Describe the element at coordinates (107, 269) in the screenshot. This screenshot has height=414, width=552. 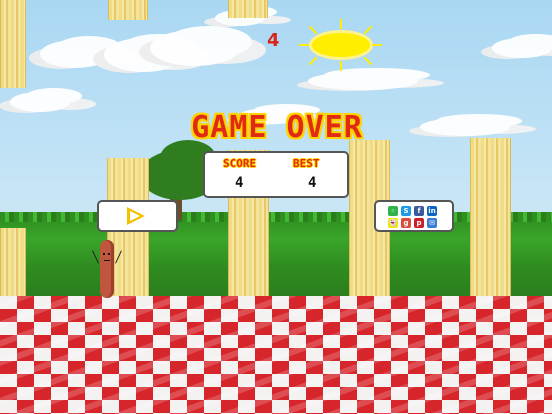
I see `sausage-character` at that location.